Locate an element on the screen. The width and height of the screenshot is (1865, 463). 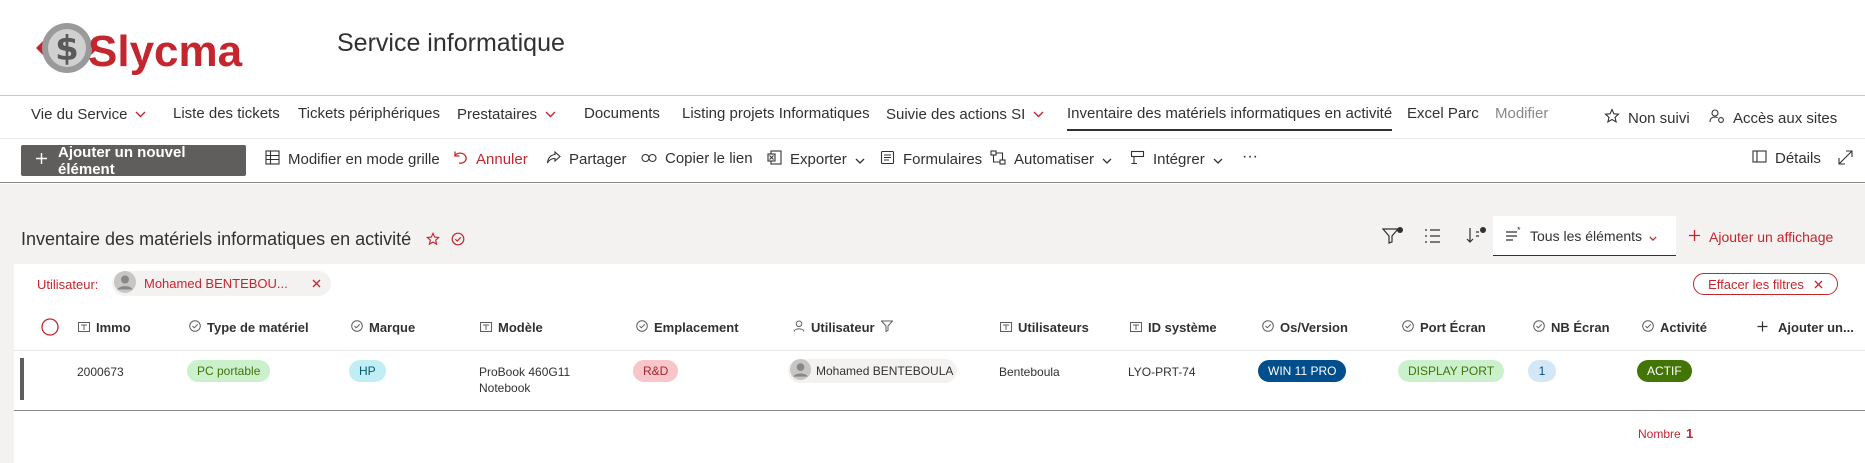
column-header-marque: Marque is located at coordinates (383, 327).